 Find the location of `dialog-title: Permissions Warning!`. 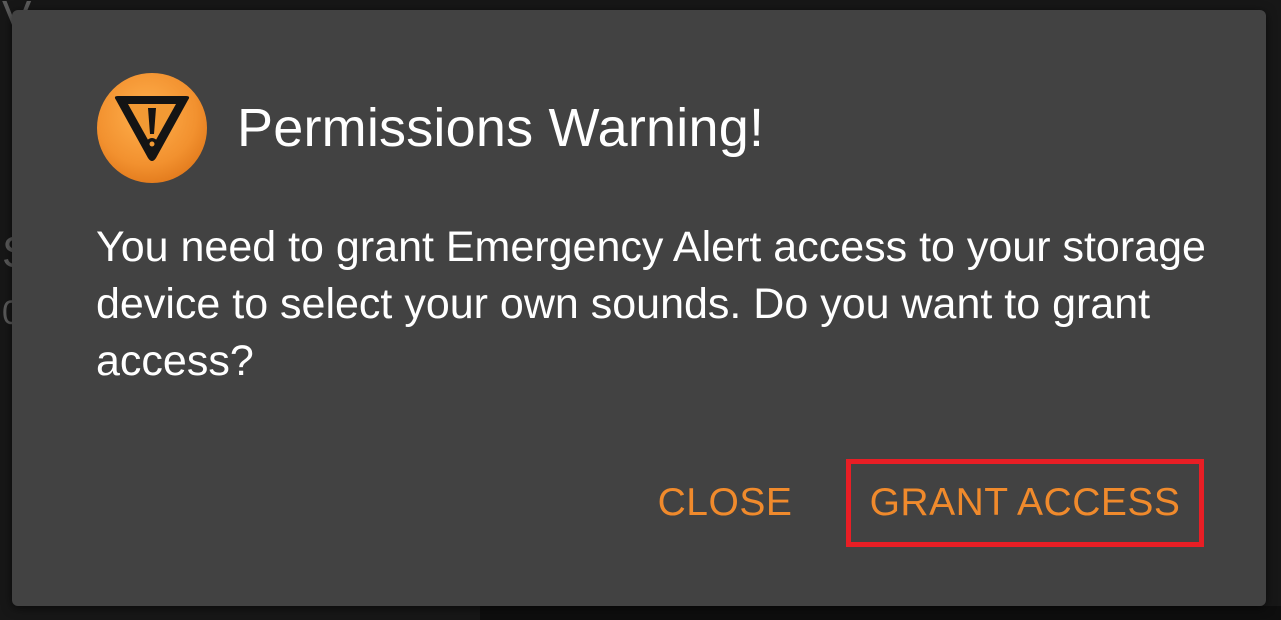

dialog-title: Permissions Warning! is located at coordinates (501, 128).